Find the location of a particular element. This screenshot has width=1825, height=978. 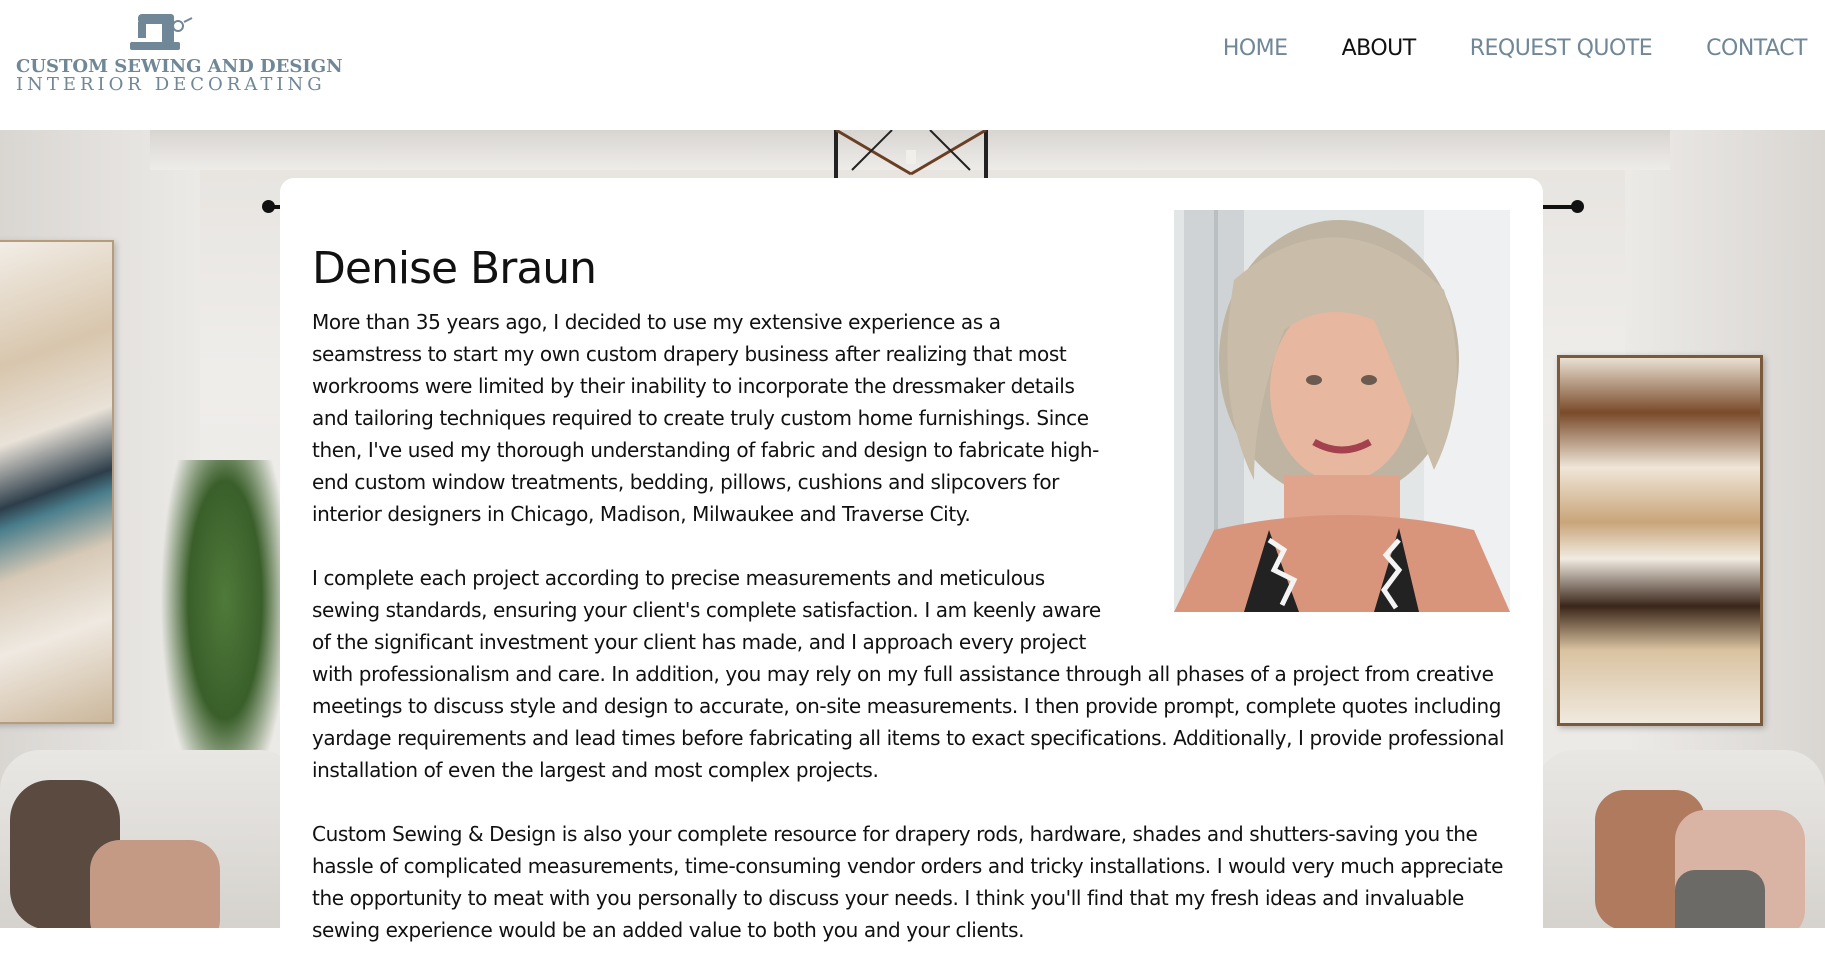

pillow-right is located at coordinates (1720, 899).